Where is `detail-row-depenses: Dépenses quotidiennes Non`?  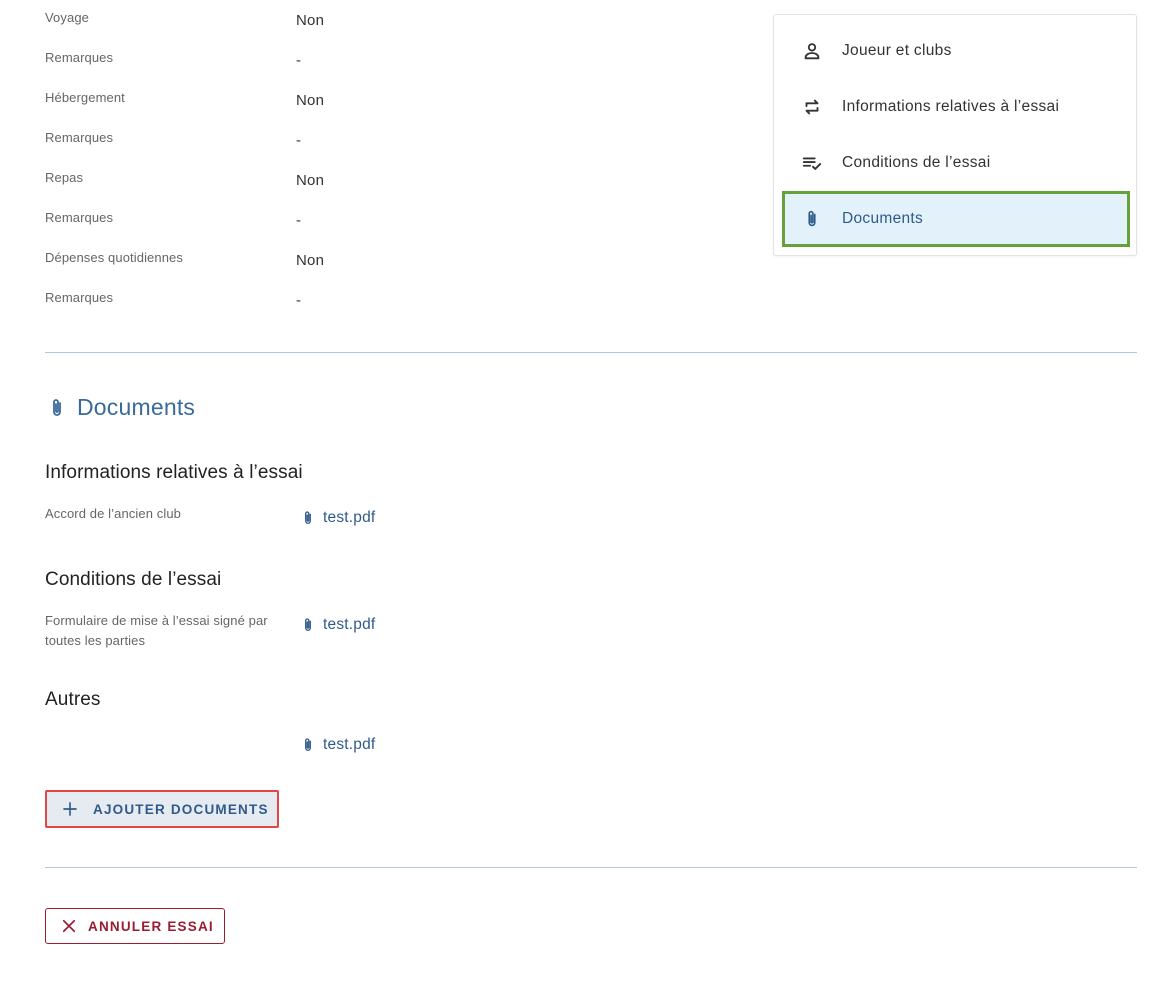 detail-row-depenses: Dépenses quotidiennes Non is located at coordinates (395, 262).